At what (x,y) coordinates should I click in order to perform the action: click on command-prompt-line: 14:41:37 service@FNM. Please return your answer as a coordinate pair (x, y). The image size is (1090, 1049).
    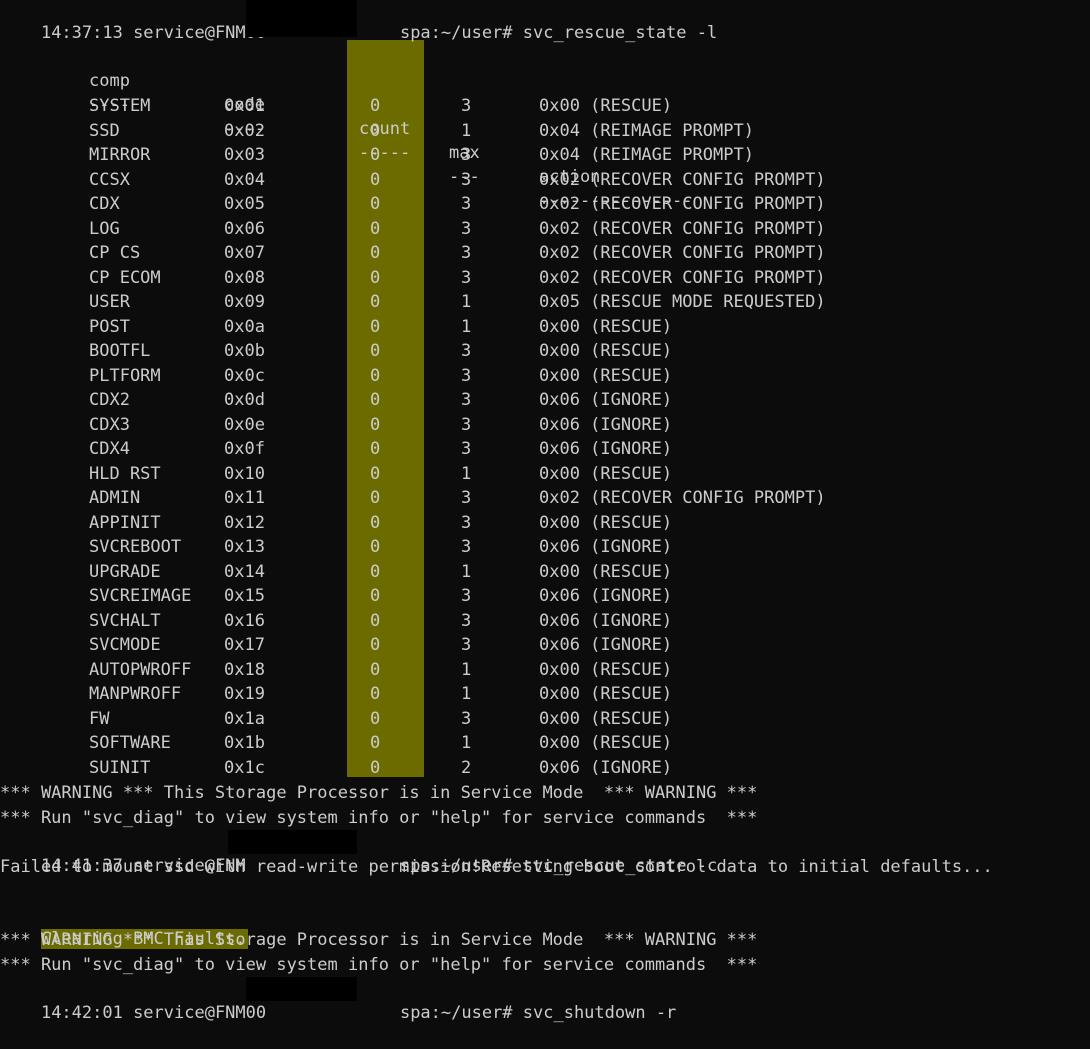
    Looking at the image, I should click on (123, 853).